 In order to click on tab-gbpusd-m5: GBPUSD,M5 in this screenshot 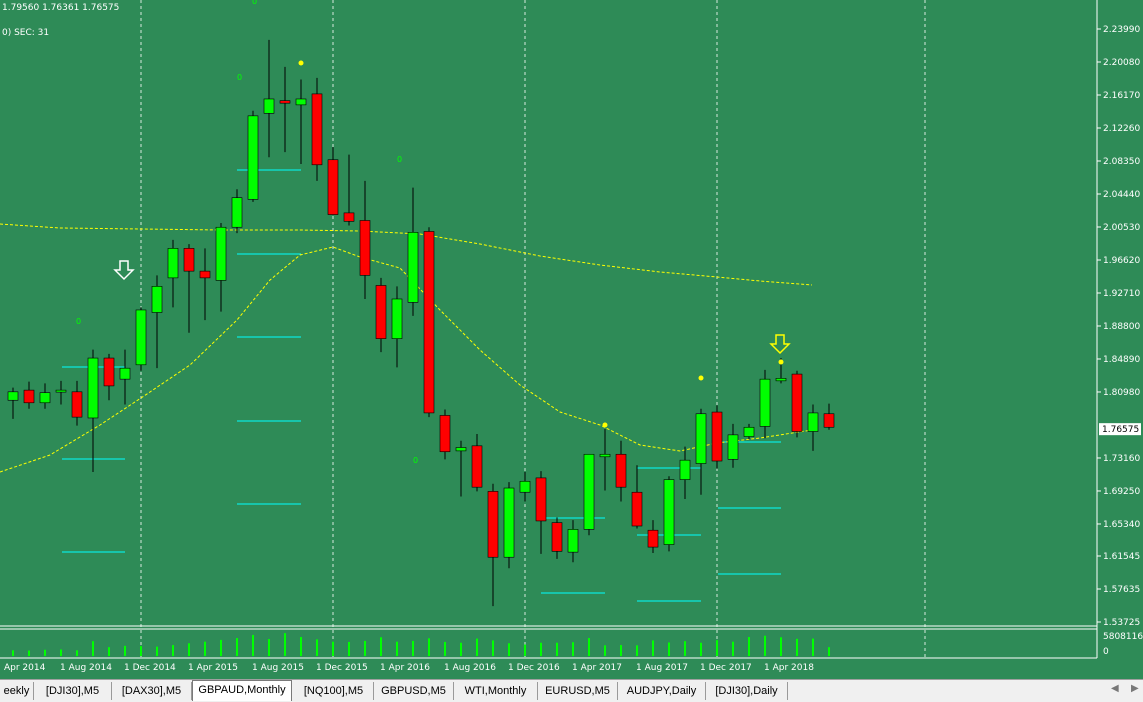, I will do `click(414, 691)`.